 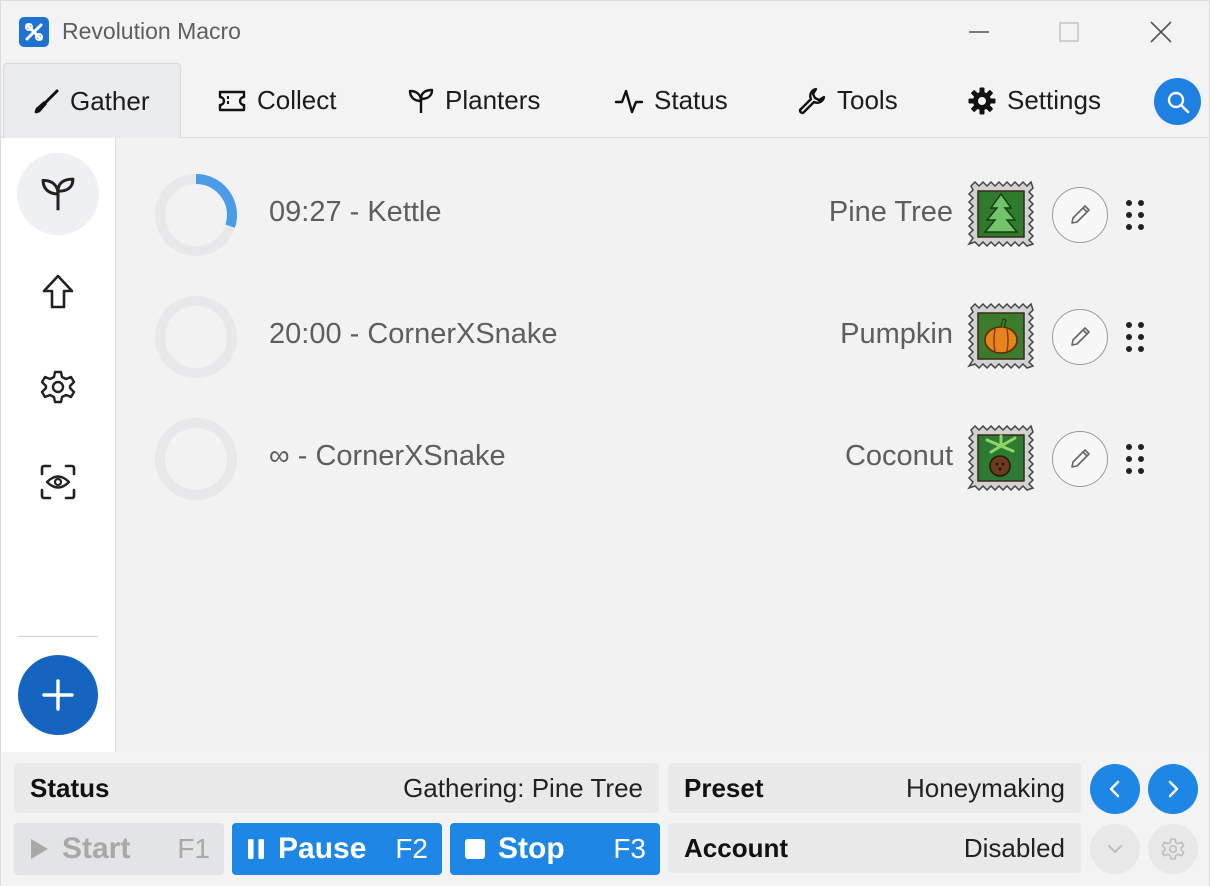 What do you see at coordinates (523, 787) in the screenshot?
I see `status-value: Gathering: Pine Tree` at bounding box center [523, 787].